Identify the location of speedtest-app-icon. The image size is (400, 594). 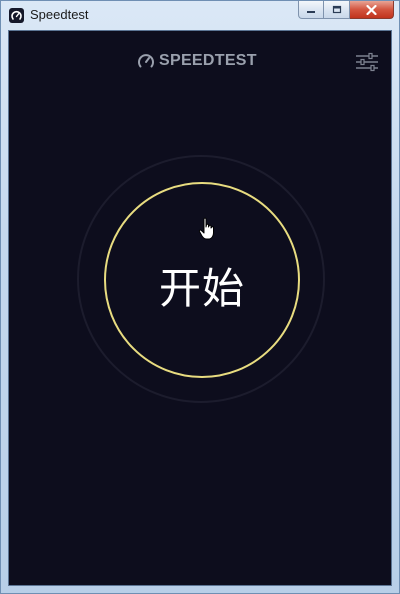
(16, 15).